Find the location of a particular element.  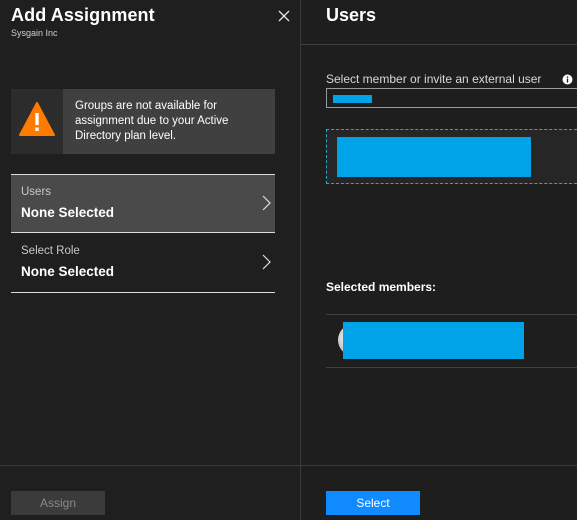

selected-member-item is located at coordinates (451, 341).